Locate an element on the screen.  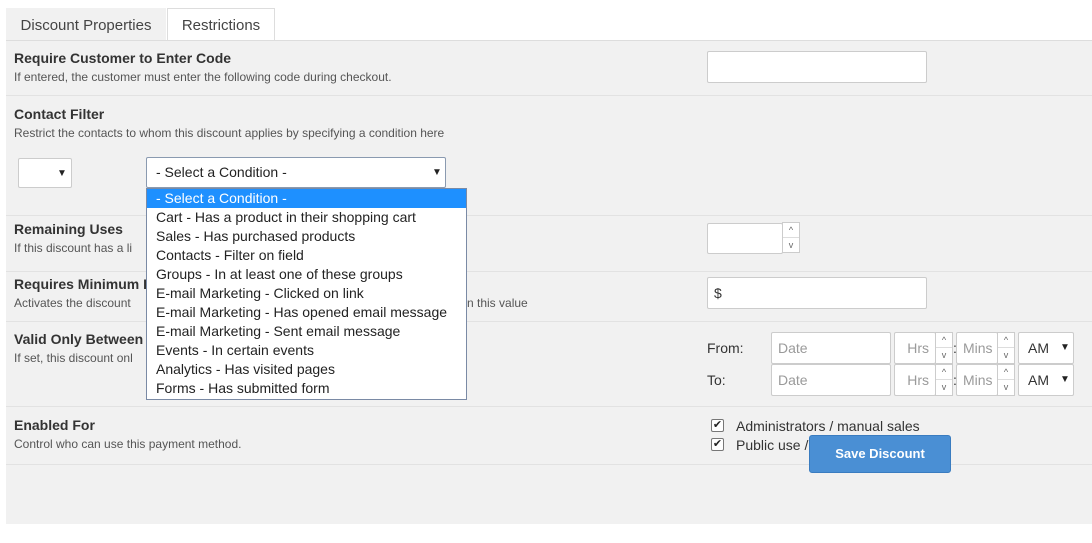
condition-option: Forms - Has submitted form is located at coordinates (306, 388).